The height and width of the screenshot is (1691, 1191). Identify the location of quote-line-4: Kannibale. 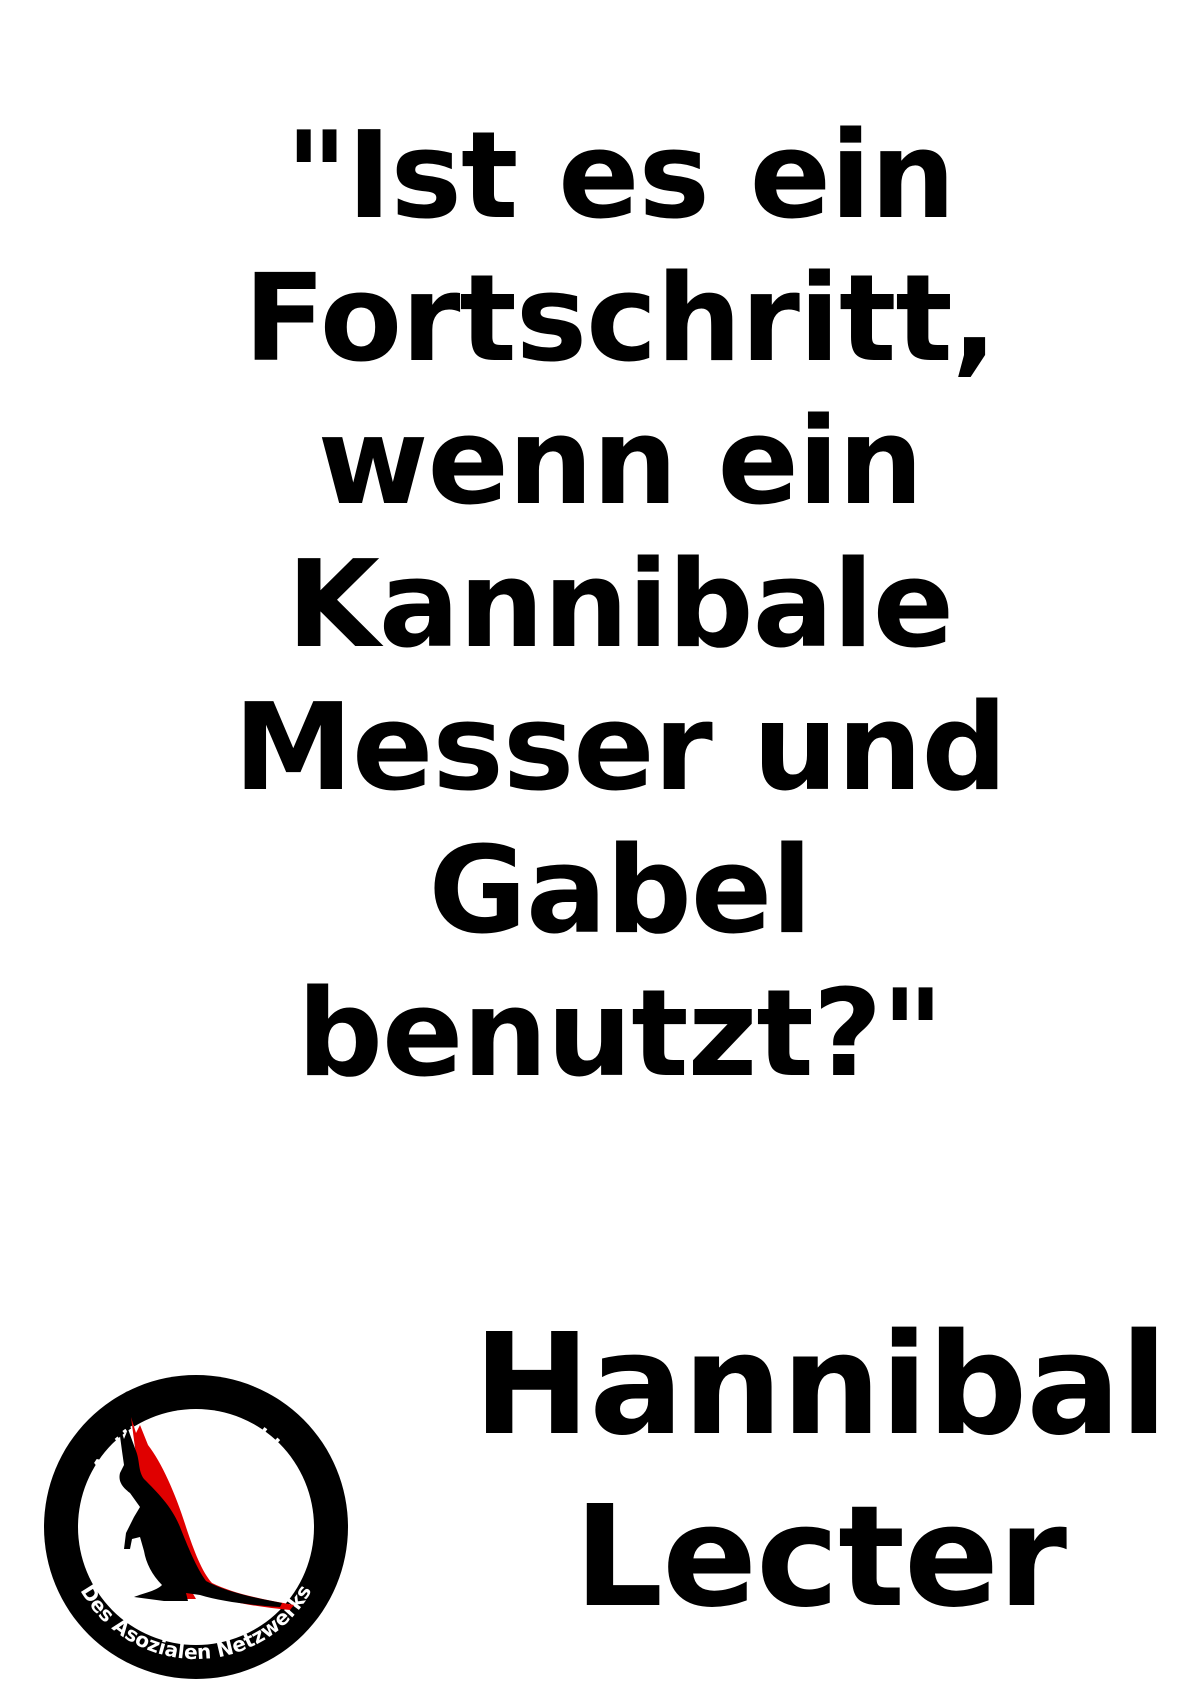
(620, 605).